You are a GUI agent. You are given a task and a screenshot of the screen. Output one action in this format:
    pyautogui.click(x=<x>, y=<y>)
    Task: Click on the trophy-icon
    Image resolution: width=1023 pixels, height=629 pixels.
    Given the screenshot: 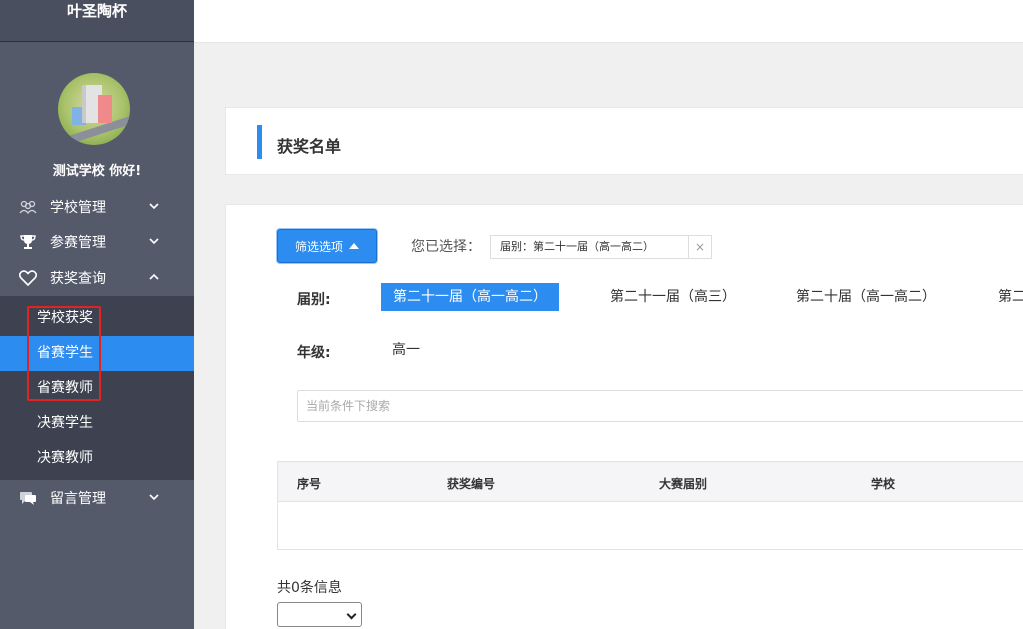 What is the action you would take?
    pyautogui.click(x=28, y=242)
    